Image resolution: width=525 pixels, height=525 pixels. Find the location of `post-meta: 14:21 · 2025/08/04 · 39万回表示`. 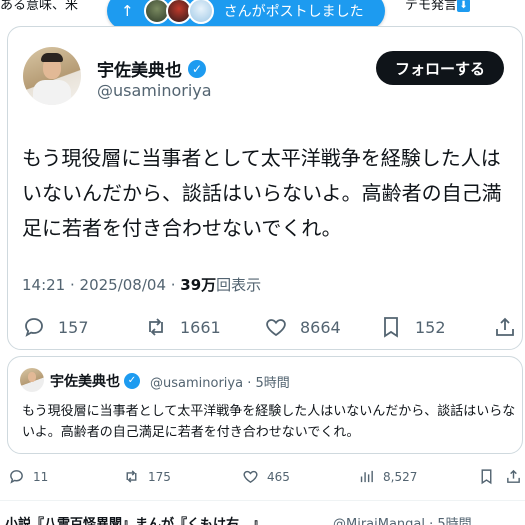

post-meta: 14:21 · 2025/08/04 · 39万回表示 is located at coordinates (141, 284).